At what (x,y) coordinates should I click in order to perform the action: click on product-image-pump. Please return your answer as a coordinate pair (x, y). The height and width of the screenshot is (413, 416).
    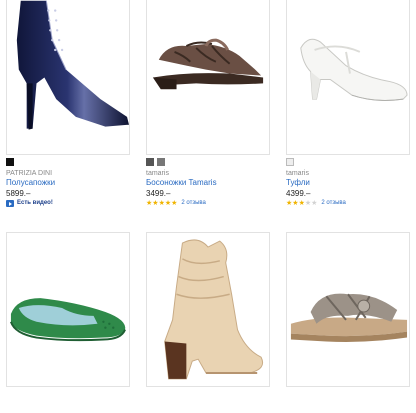
    Looking at the image, I should click on (348, 77).